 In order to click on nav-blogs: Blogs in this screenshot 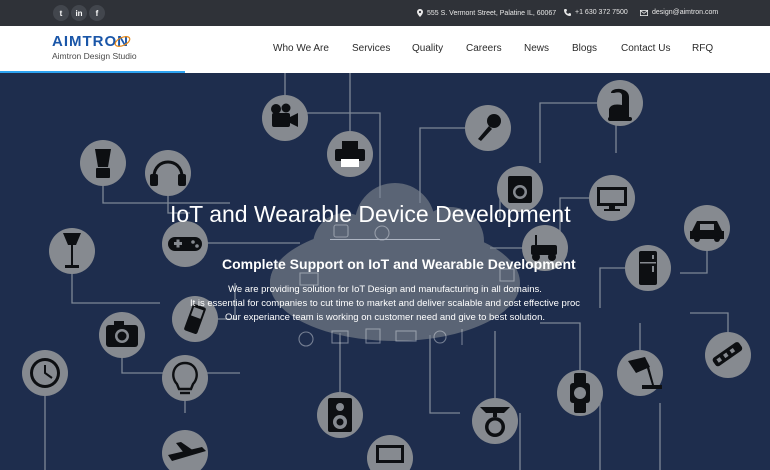, I will do `click(584, 48)`.